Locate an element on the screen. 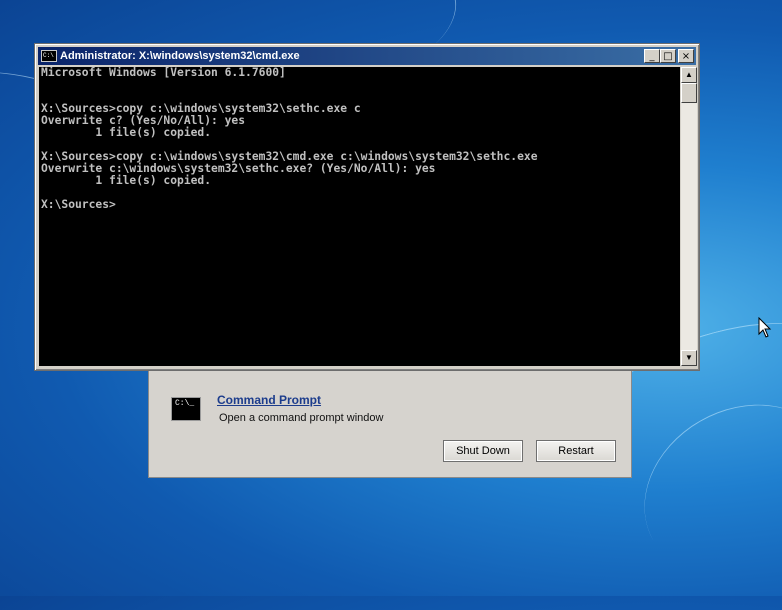 This screenshot has height=610, width=782. console-prompt-line: X:\Sources> is located at coordinates (78, 204).